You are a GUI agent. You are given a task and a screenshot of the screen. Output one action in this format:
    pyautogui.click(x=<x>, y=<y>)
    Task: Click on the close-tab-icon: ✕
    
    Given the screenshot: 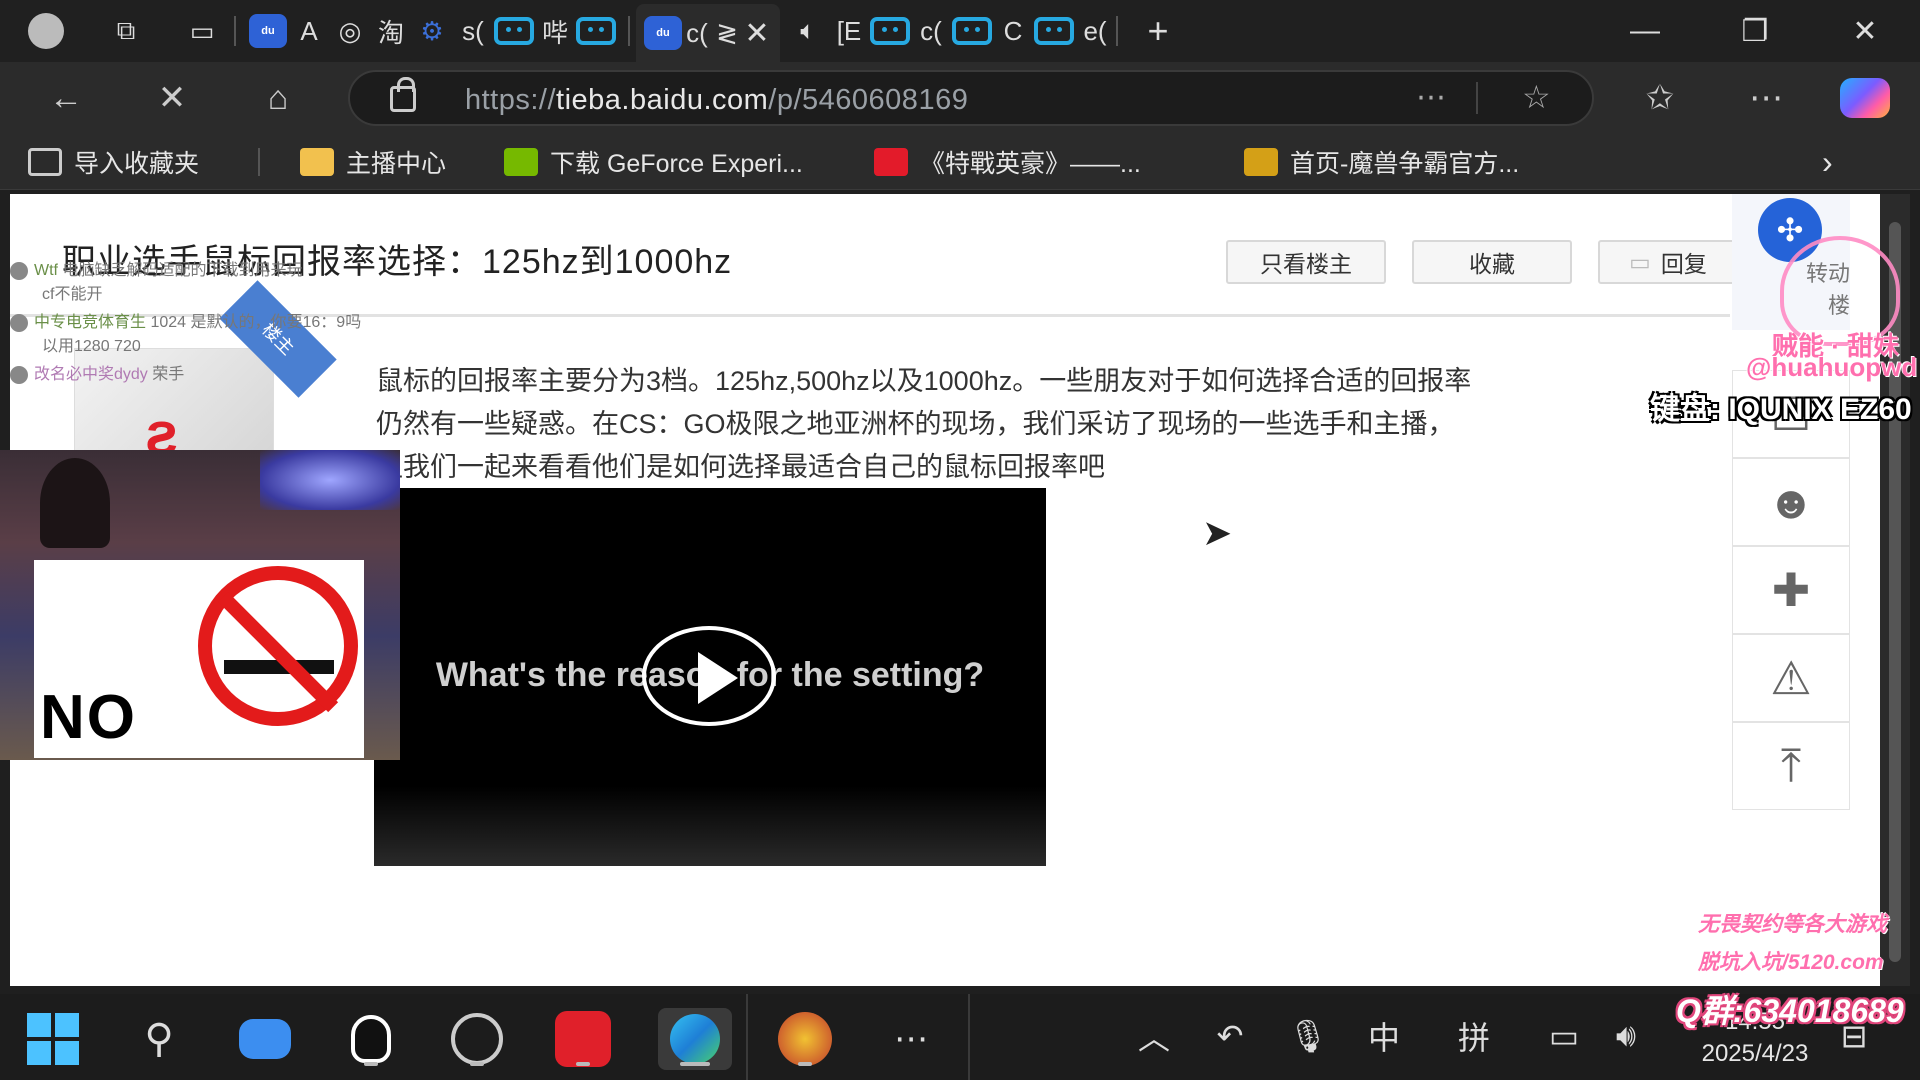 What is the action you would take?
    pyautogui.click(x=757, y=33)
    